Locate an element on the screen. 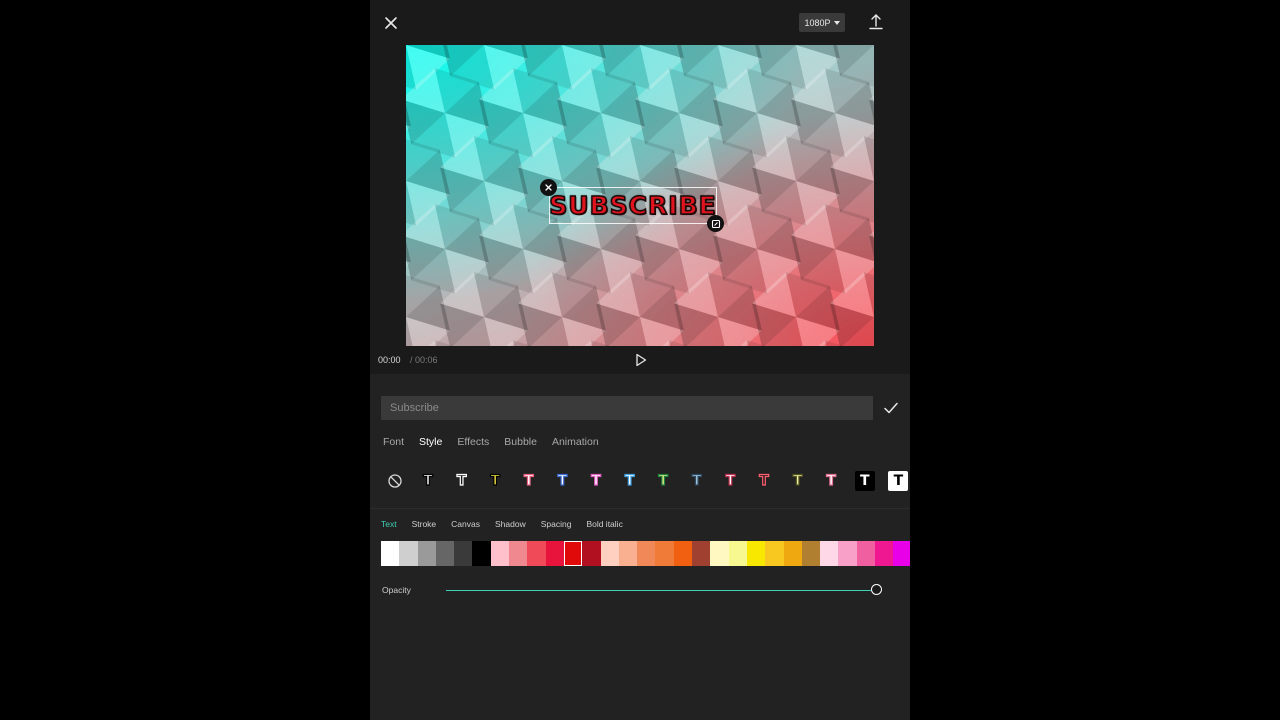  style-presets-row: TTTTTTTTTTTTTTT is located at coordinates (640, 482).